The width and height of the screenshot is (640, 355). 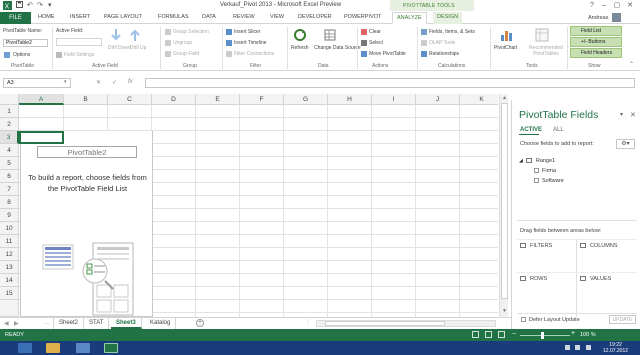 I want to click on sheet-tab-sheet3: Sheet3, so click(x=126, y=323).